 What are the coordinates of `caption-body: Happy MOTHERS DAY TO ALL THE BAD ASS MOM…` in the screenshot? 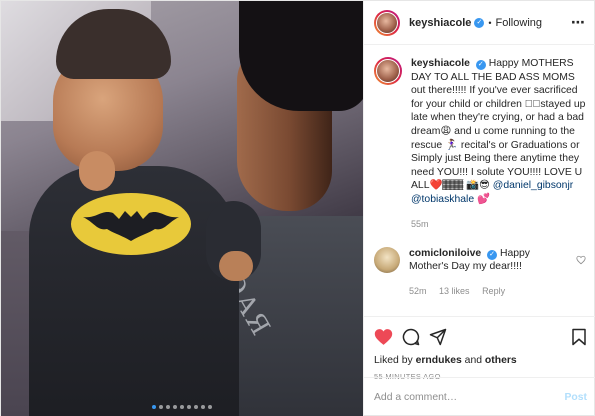 It's located at (498, 125).